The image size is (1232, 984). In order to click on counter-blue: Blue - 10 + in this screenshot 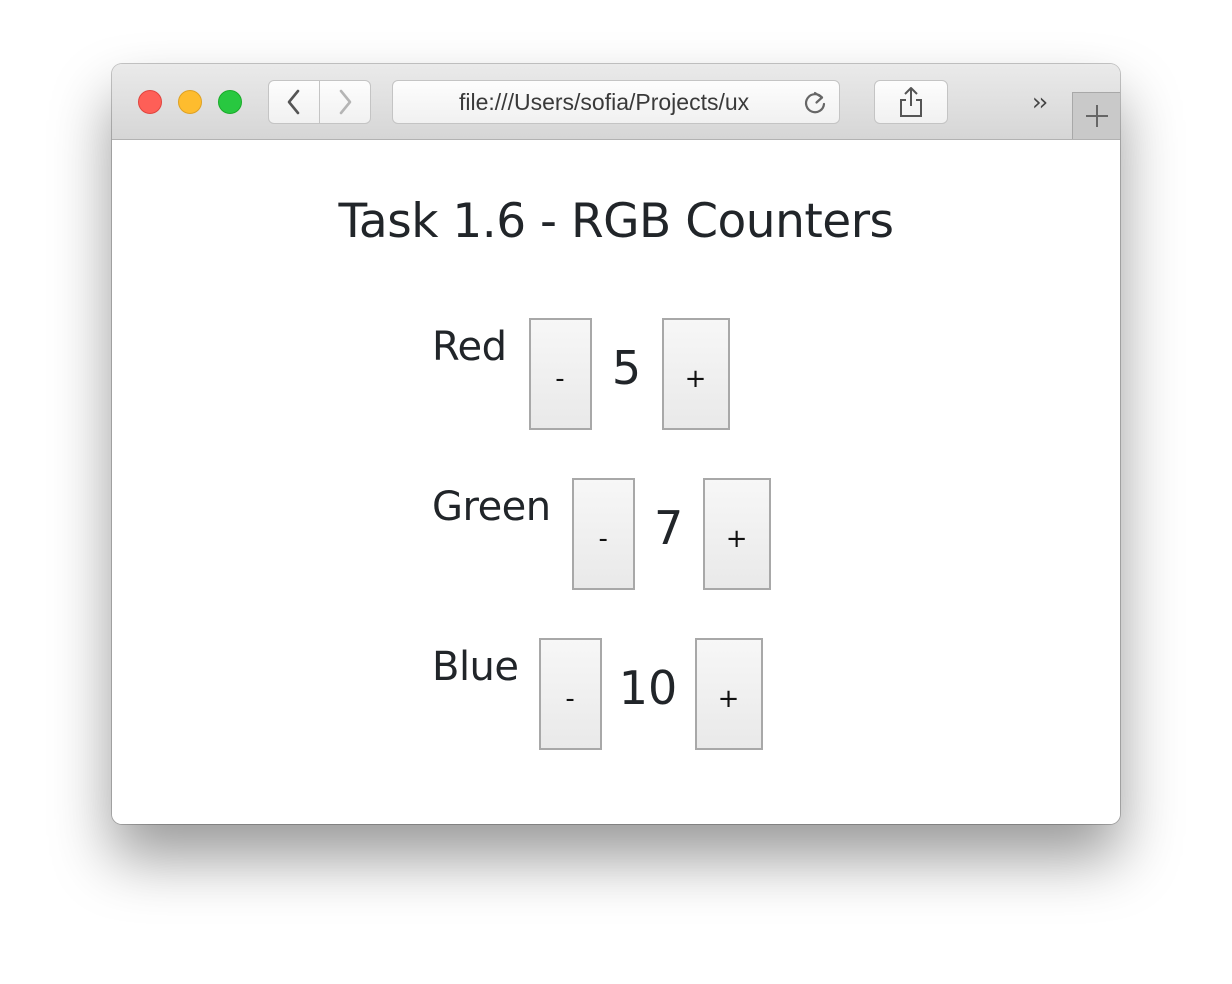, I will do `click(597, 694)`.